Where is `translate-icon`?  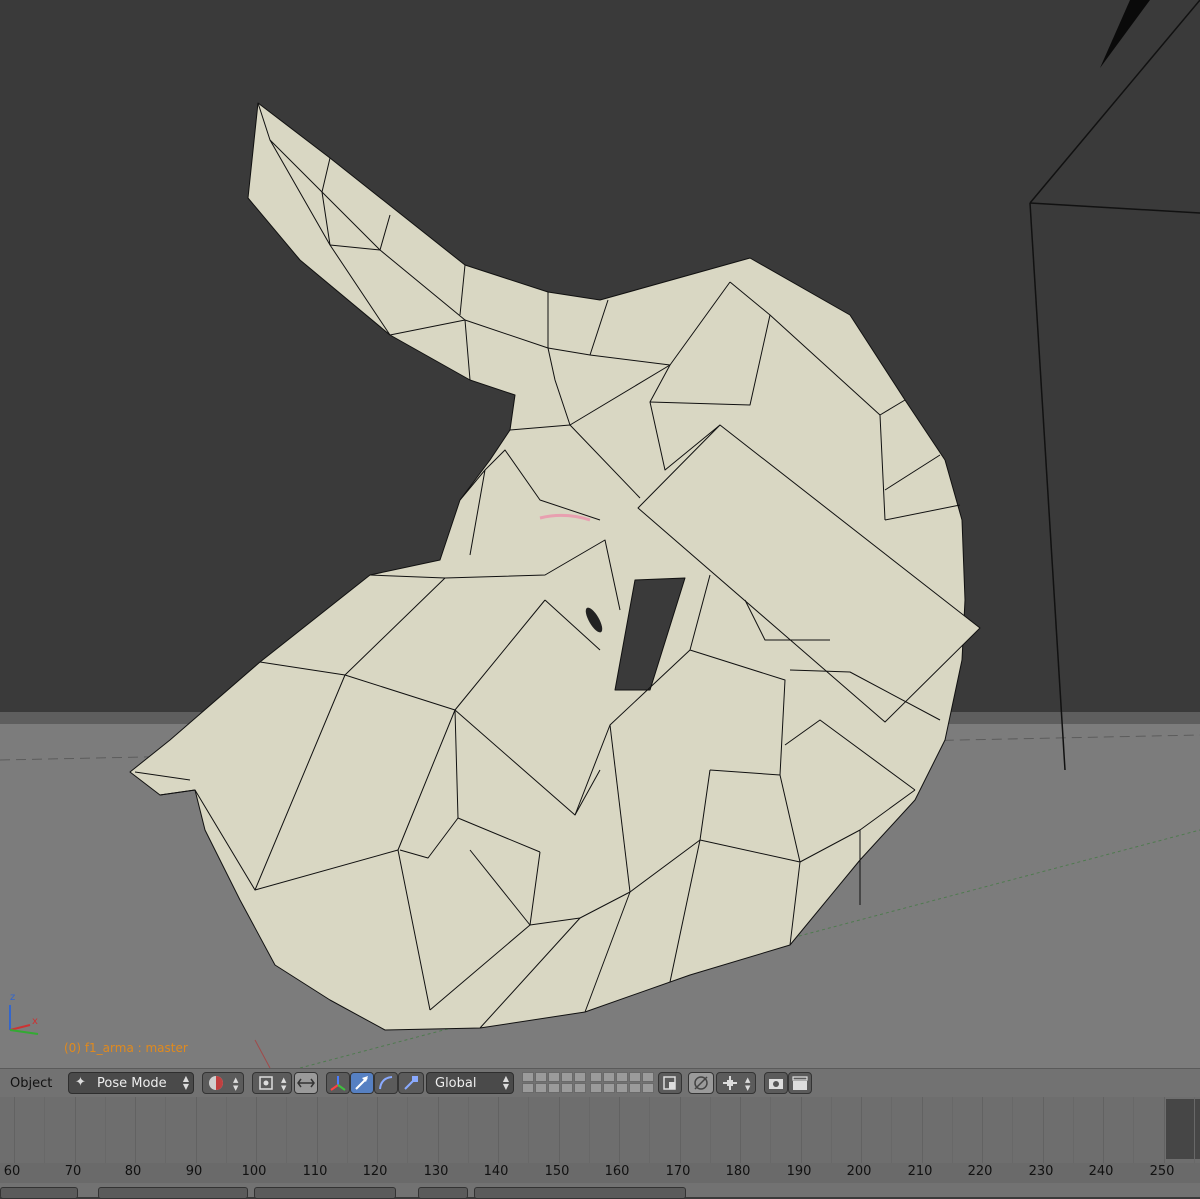 translate-icon is located at coordinates (361, 1083).